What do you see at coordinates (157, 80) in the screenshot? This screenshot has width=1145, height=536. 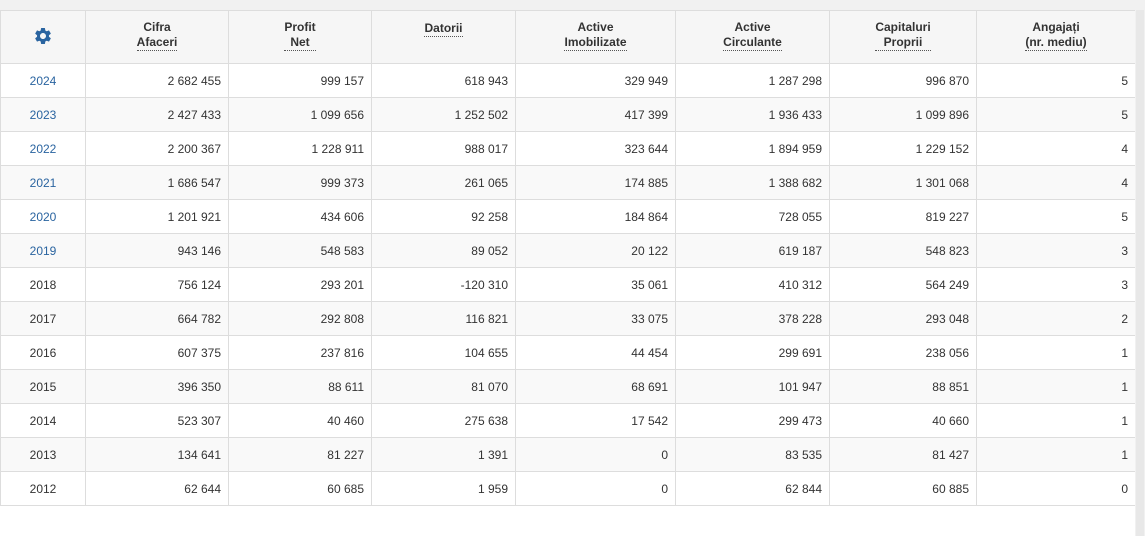 I see `cell-cifra-afaceri: 2 682 455` at bounding box center [157, 80].